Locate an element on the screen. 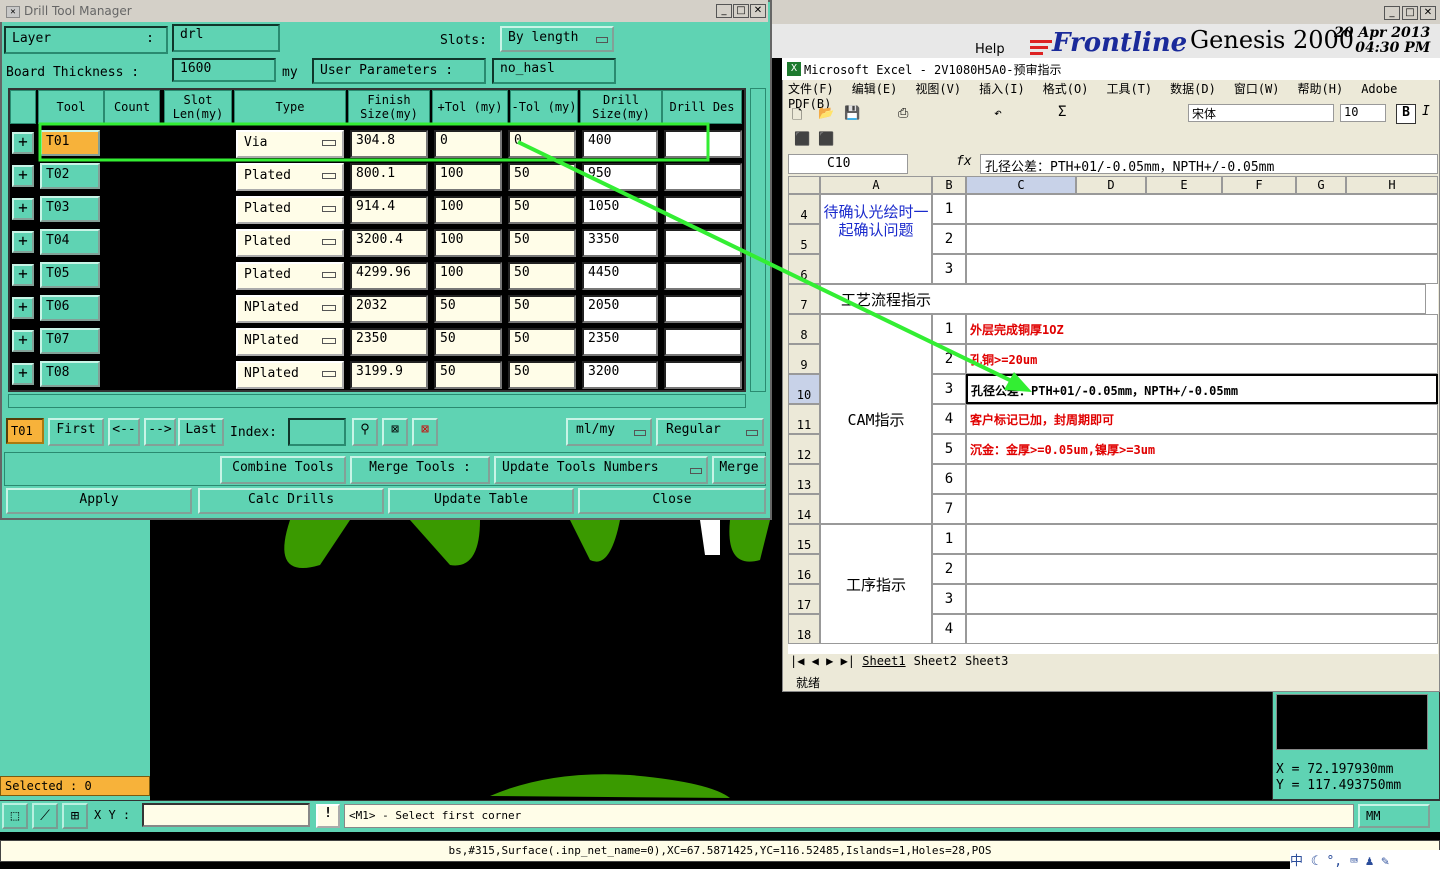 The width and height of the screenshot is (1440, 869). row-header: 13 is located at coordinates (804, 479).